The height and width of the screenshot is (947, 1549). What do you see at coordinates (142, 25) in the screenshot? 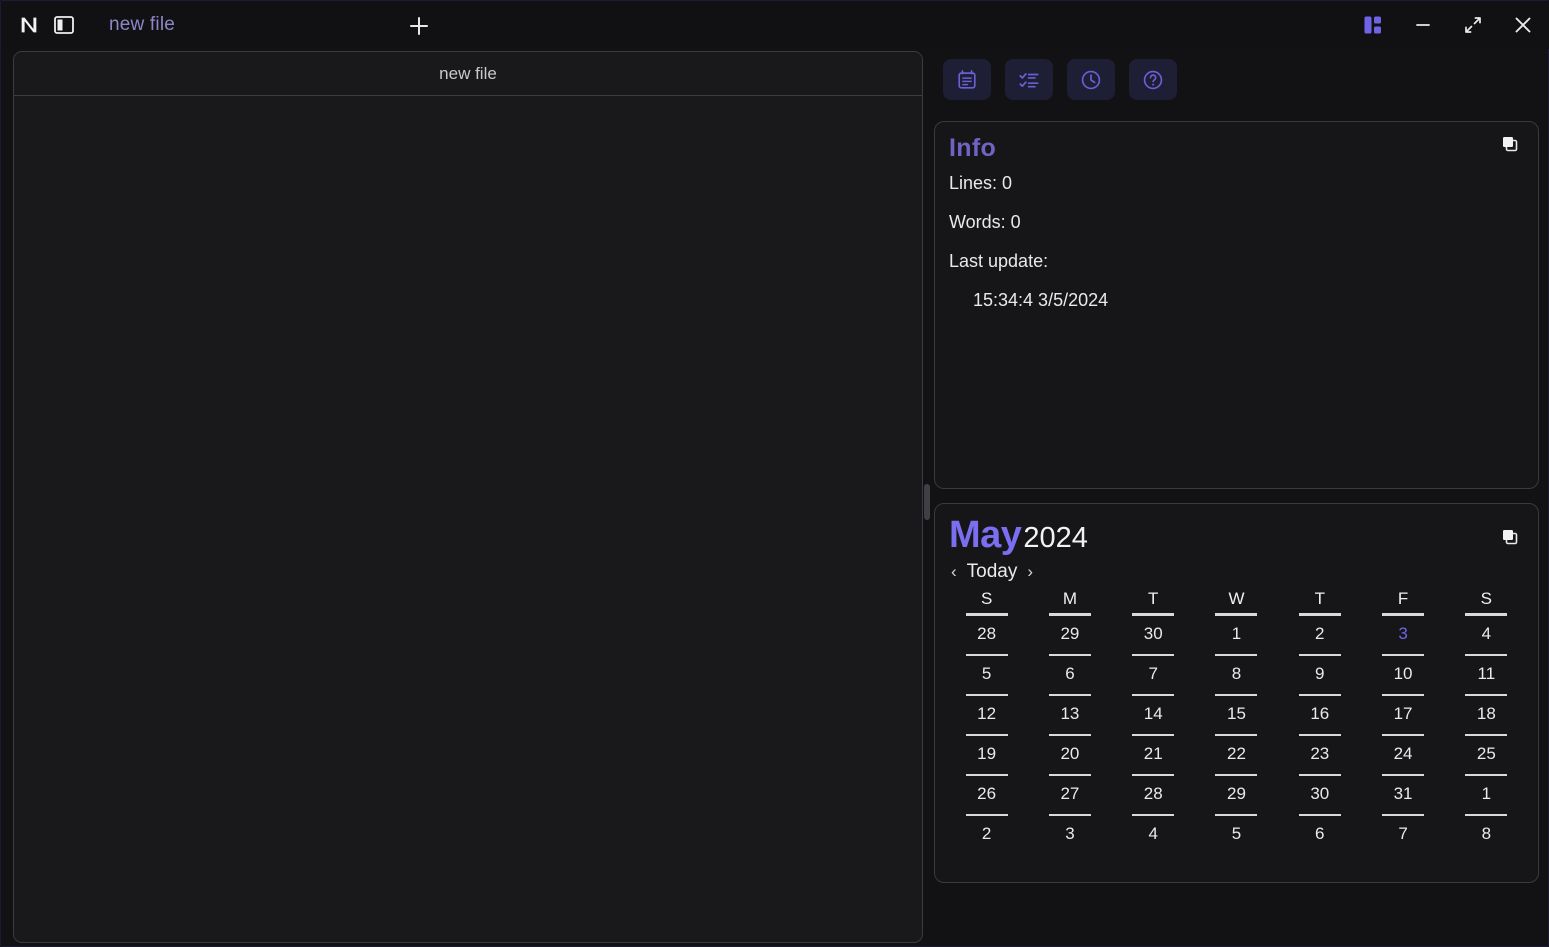
I see `tab-new-file: new file` at bounding box center [142, 25].